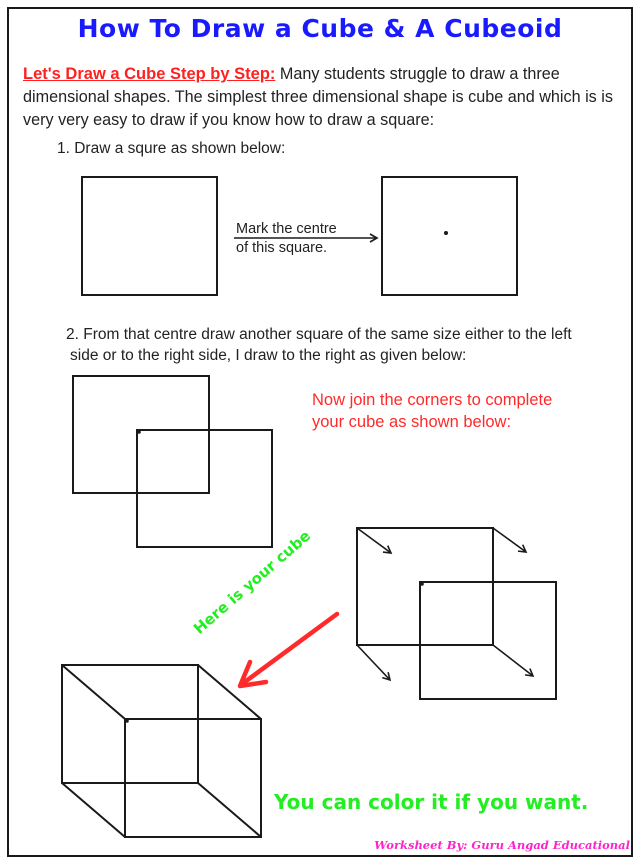  I want to click on step2-square-front, so click(141, 434).